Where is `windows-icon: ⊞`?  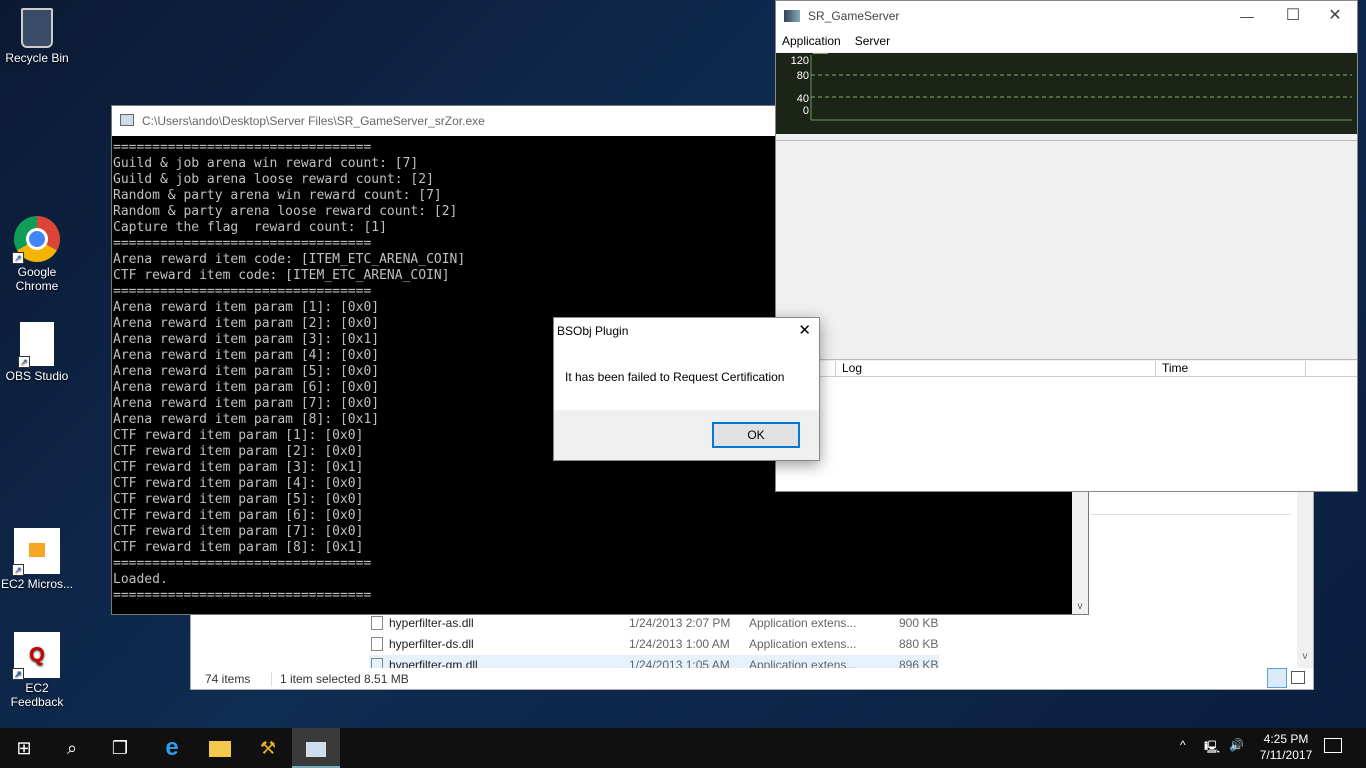
windows-icon: ⊞ is located at coordinates (24, 748).